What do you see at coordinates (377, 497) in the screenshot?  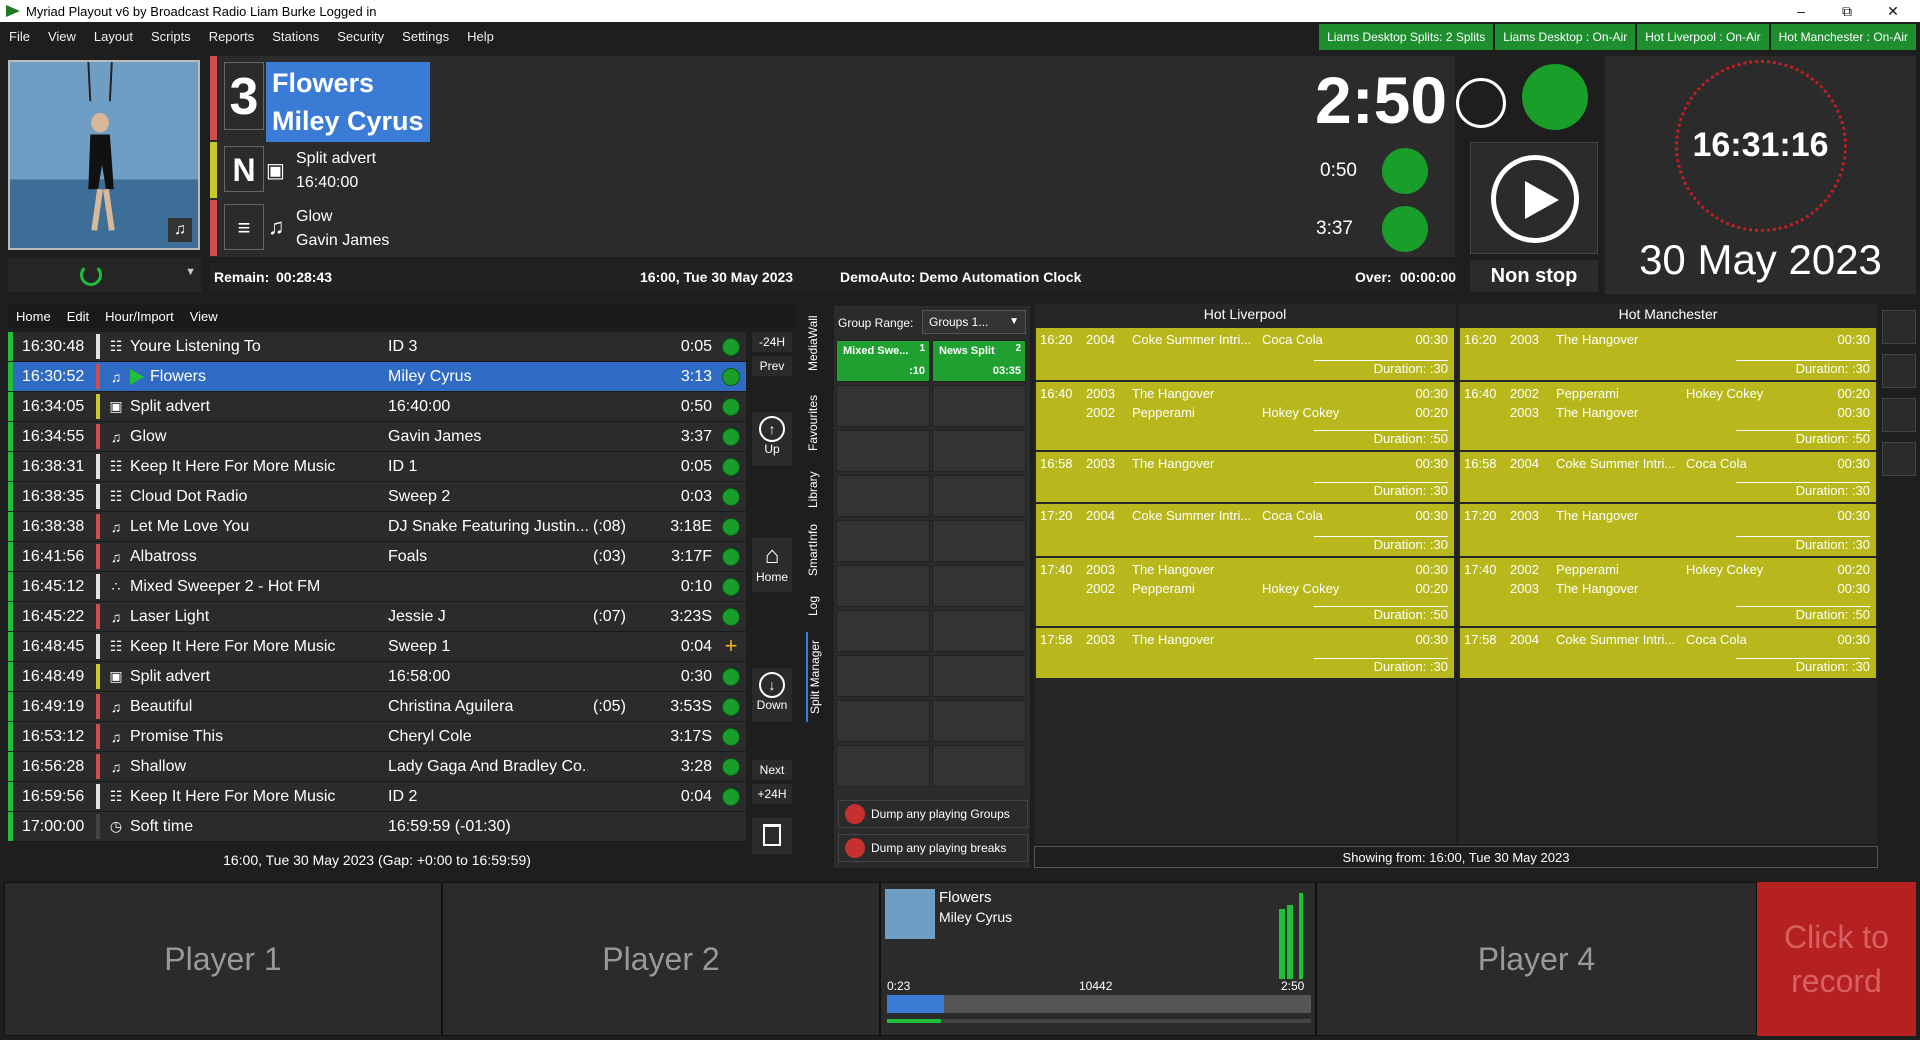 I see `log-row: 16:38:35 ☷ Cloud Dot Radio Sweep 2 0:03` at bounding box center [377, 497].